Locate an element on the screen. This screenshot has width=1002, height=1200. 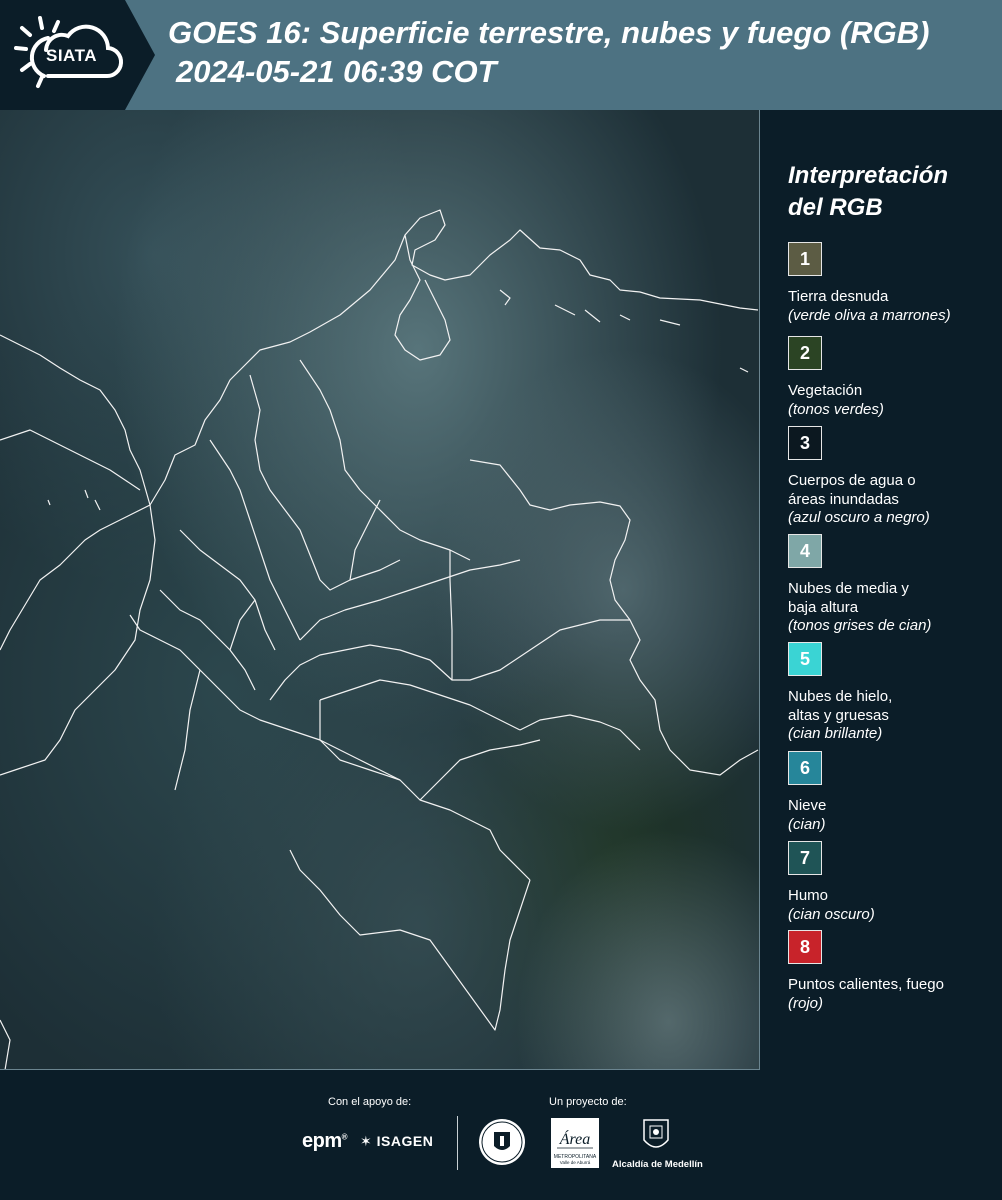
legend-desc: (tonos verdes) is located at coordinates (836, 409).